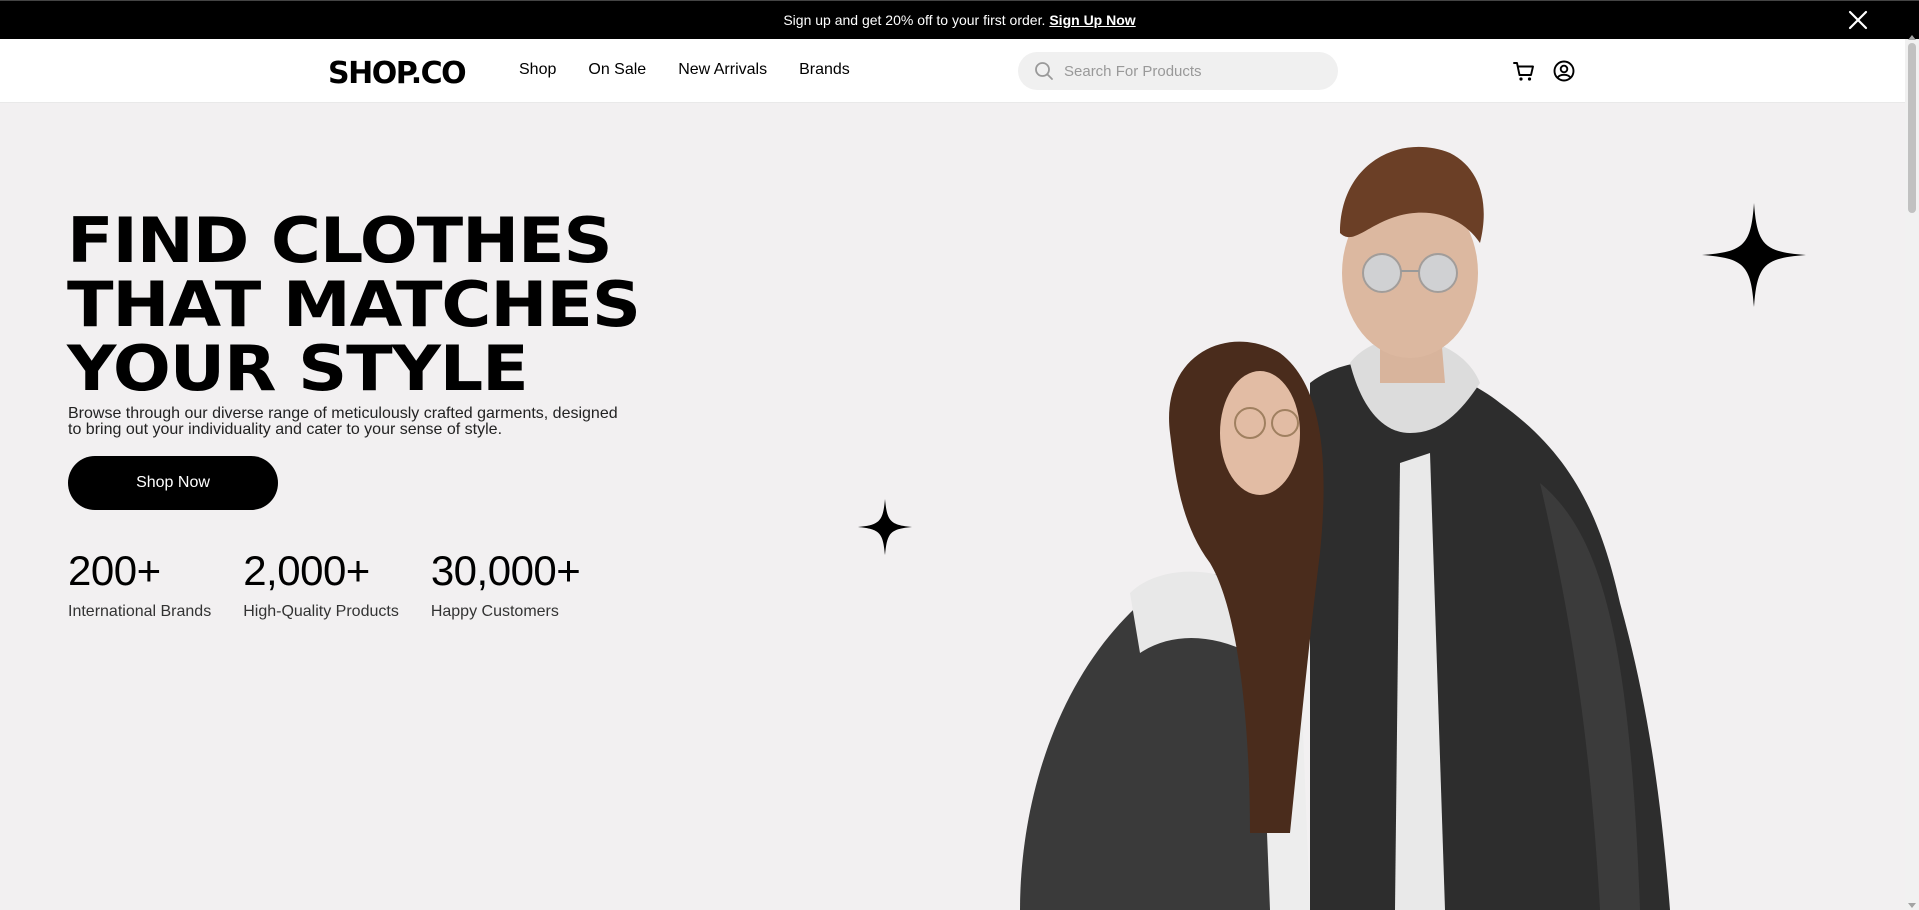 Image resolution: width=1919 pixels, height=910 pixels. What do you see at coordinates (397, 73) in the screenshot?
I see `site-logo: SHOP.CO` at bounding box center [397, 73].